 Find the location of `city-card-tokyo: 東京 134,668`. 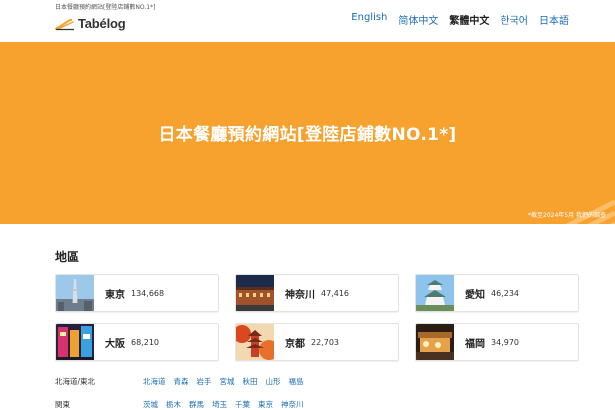

city-card-tokyo: 東京 134,668 is located at coordinates (137, 293).